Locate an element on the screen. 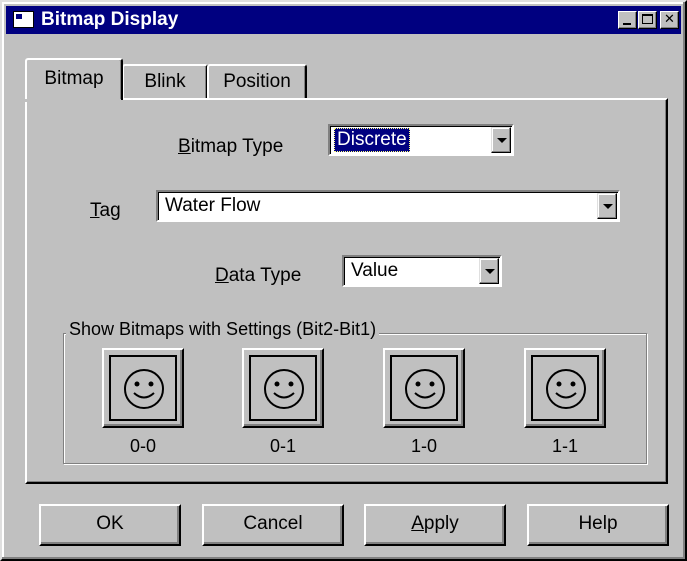 The image size is (687, 561). data-type-select: Value is located at coordinates (422, 271).